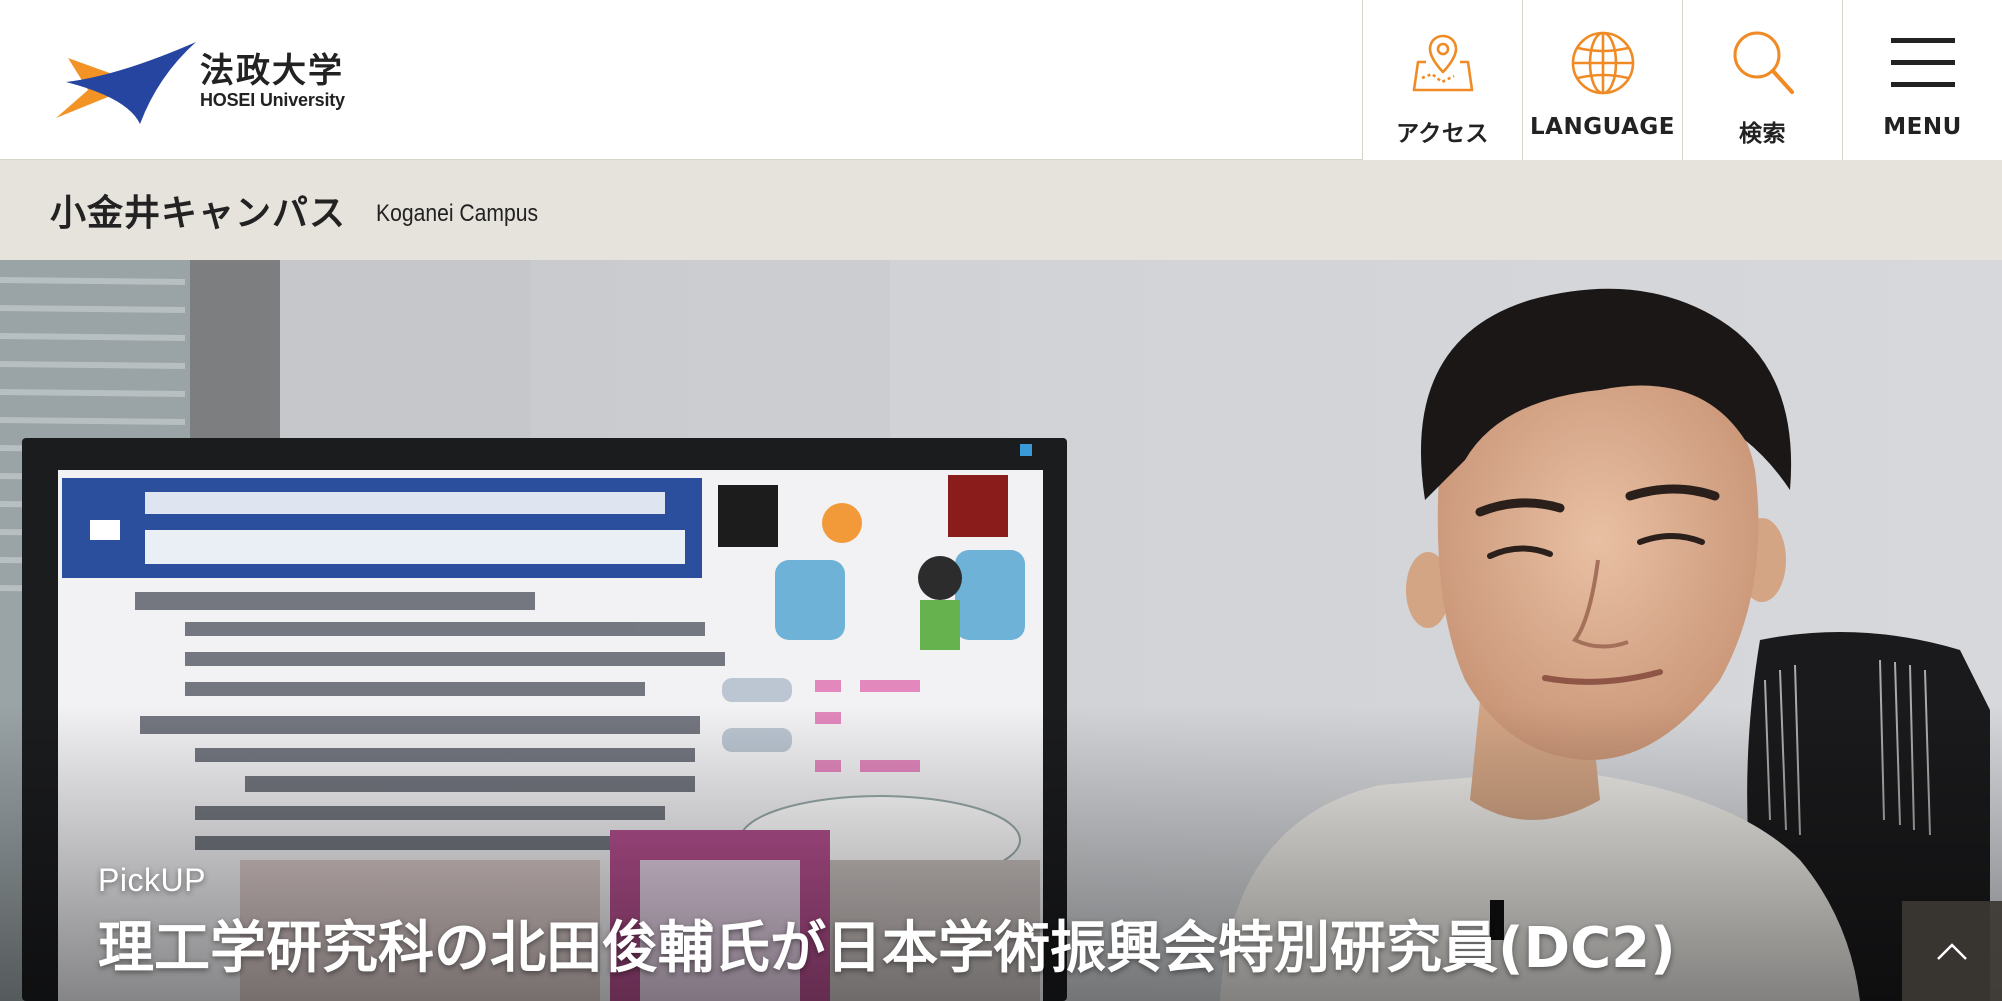 The image size is (2002, 1001). What do you see at coordinates (1762, 134) in the screenshot?
I see `nav-search-label: 検索` at bounding box center [1762, 134].